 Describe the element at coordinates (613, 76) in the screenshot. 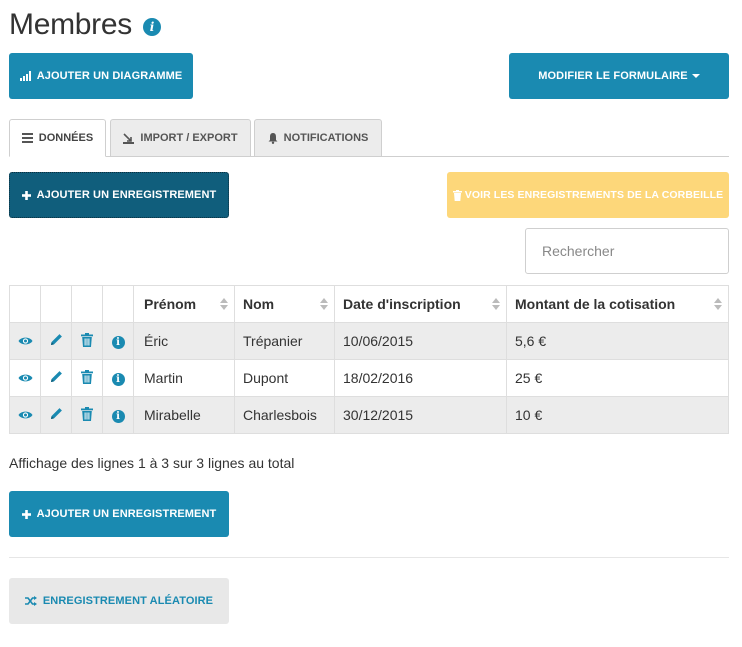

I see `modify-form-label: MODIFIER LE FORMULAIRE` at that location.